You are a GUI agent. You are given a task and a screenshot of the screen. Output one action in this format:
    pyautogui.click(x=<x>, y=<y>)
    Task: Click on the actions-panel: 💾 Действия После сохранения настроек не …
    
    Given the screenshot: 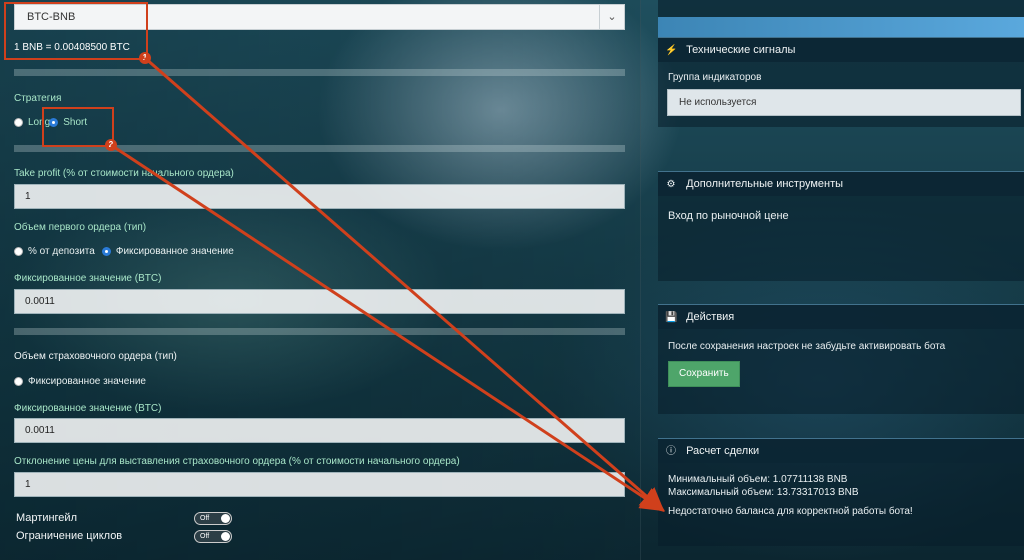 What is the action you would take?
    pyautogui.click(x=841, y=359)
    